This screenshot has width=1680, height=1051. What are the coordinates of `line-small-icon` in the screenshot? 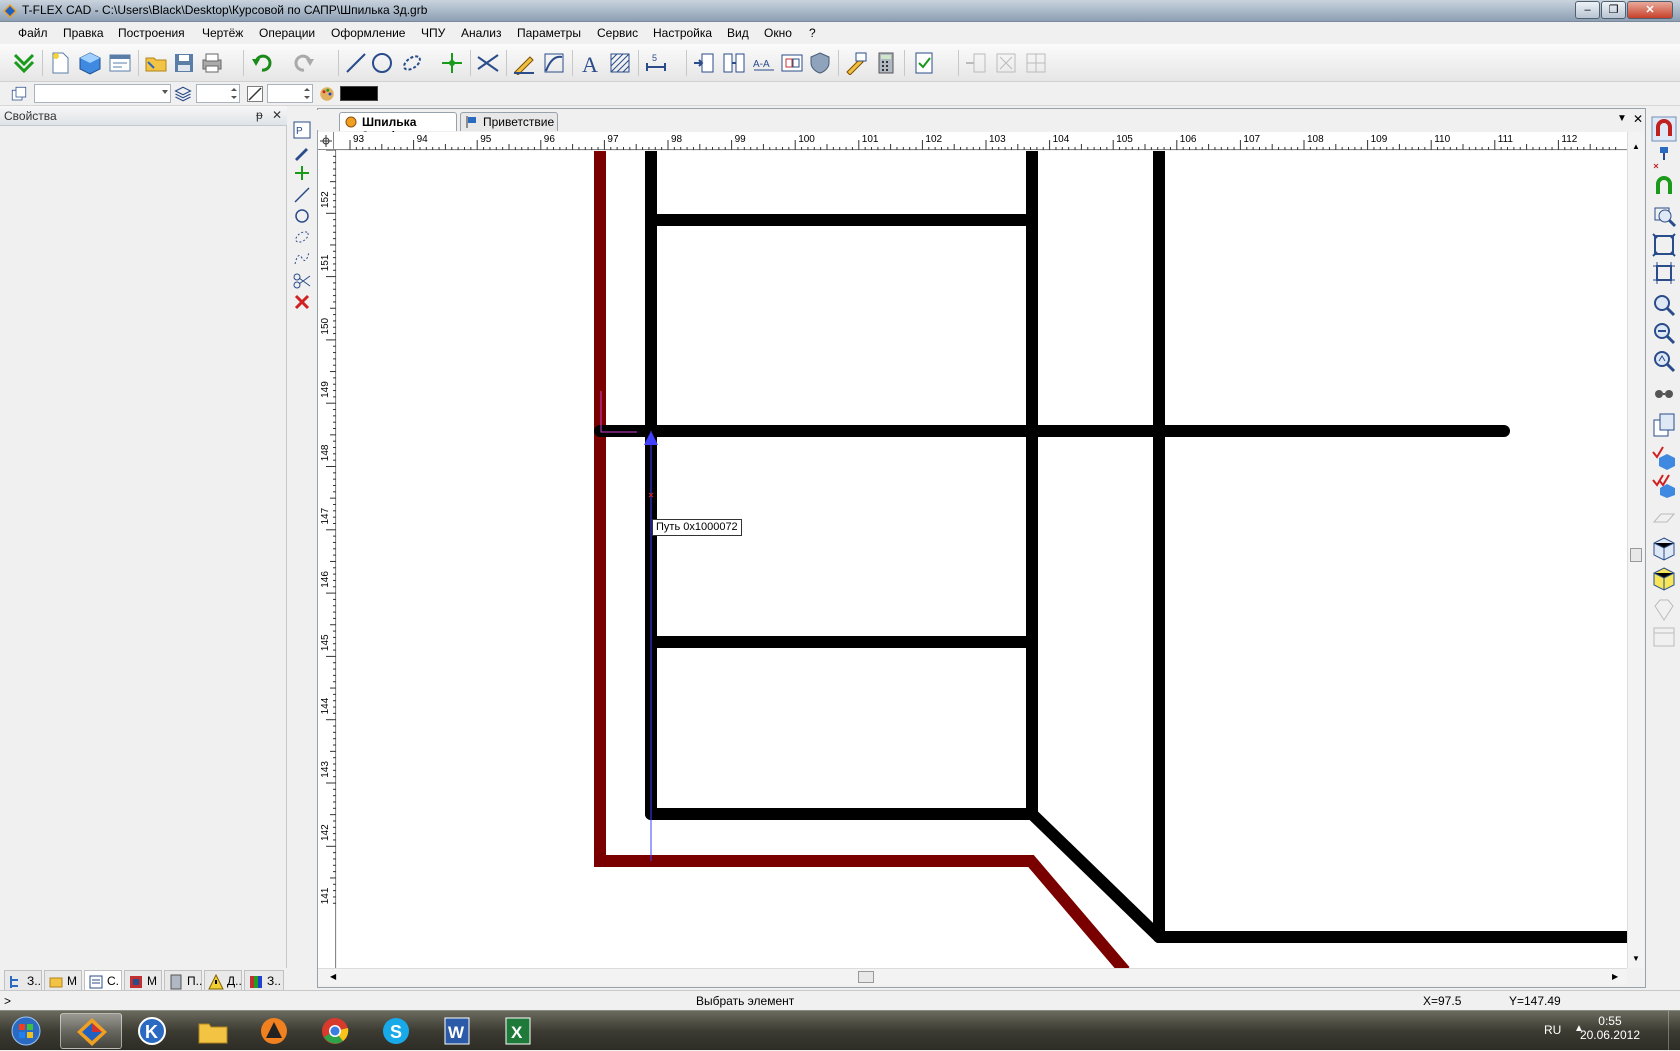 It's located at (302, 195).